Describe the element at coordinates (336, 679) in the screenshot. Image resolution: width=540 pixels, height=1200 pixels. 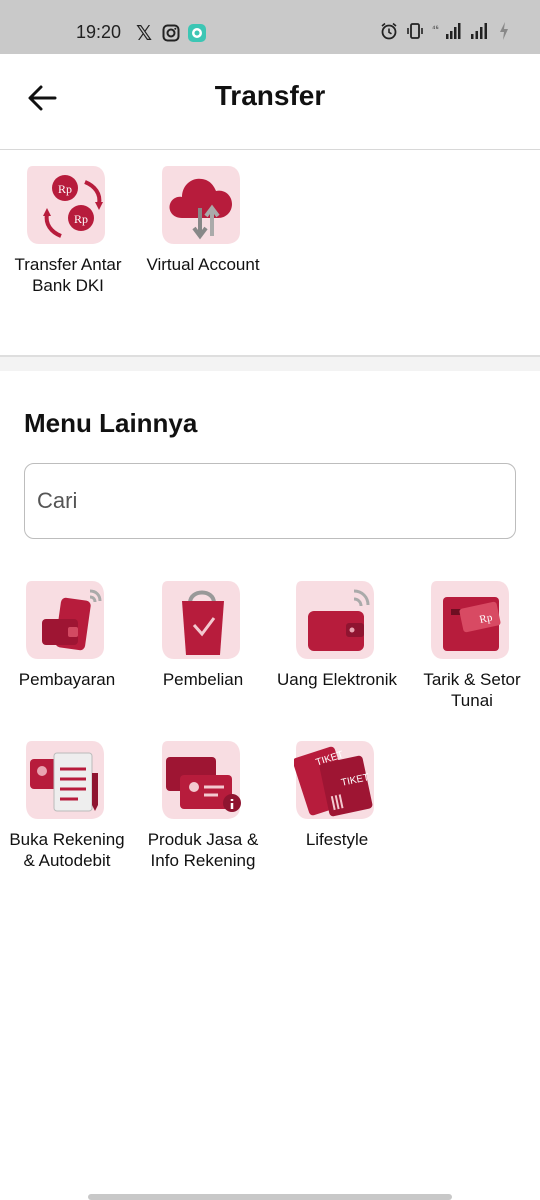
I see `tile-label: Uang Elektronik` at that location.